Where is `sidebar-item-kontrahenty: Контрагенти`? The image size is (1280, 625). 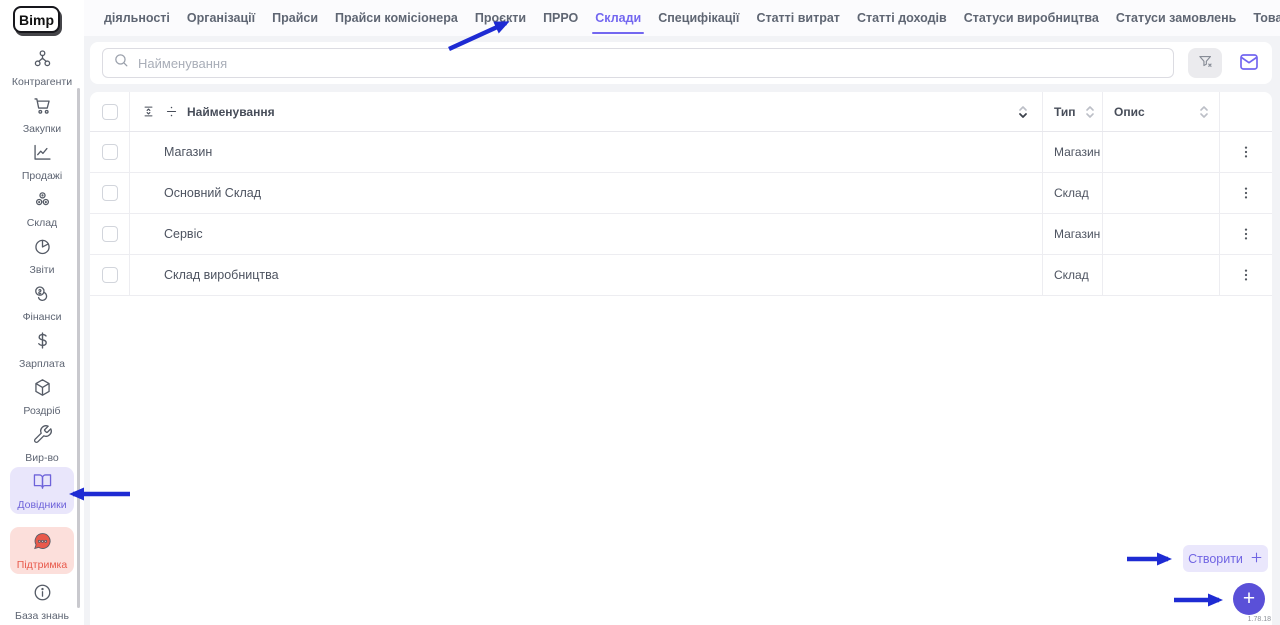 sidebar-item-kontrahenty: Контрагенти is located at coordinates (42, 67).